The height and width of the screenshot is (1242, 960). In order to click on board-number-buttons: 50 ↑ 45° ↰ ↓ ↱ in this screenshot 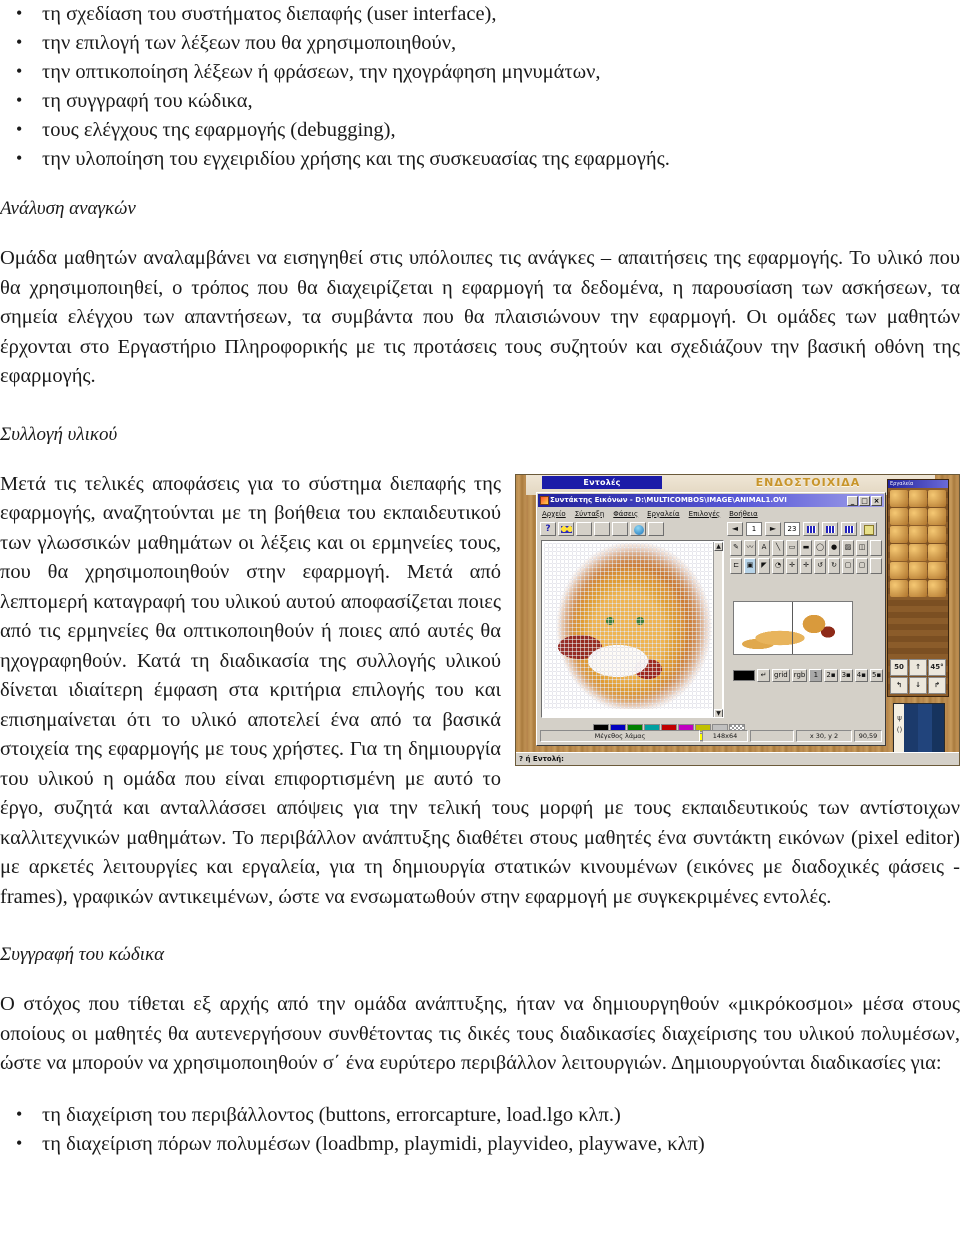, I will do `click(918, 676)`.